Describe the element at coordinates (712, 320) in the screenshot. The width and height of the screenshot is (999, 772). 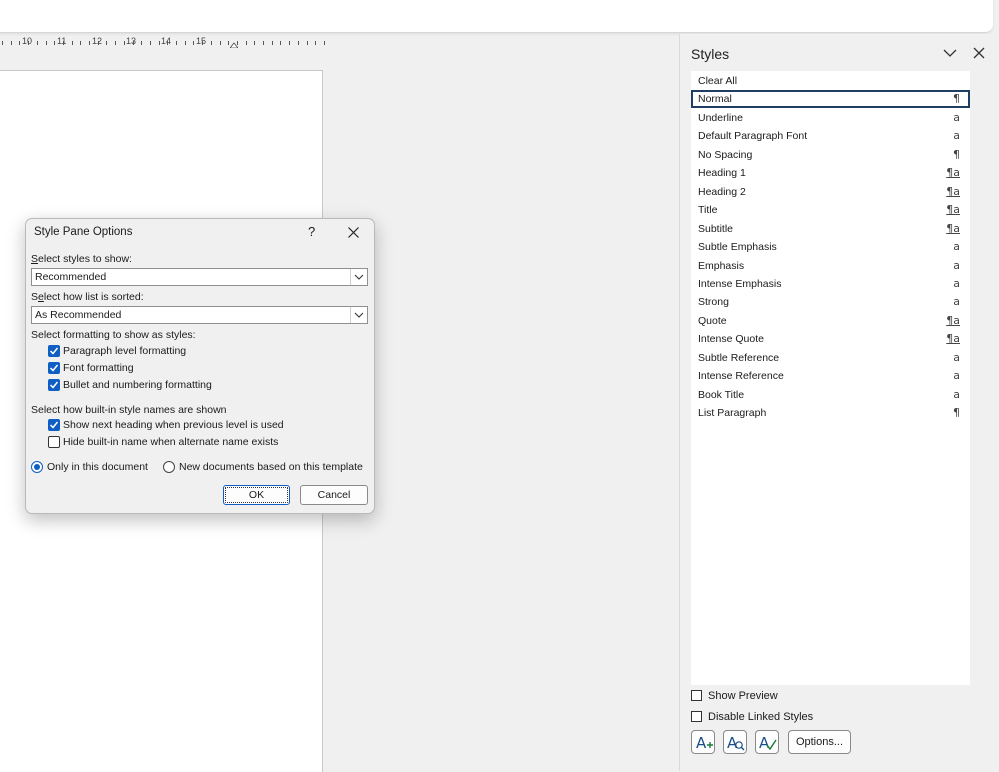
I see `style-item-name: Quote` at that location.